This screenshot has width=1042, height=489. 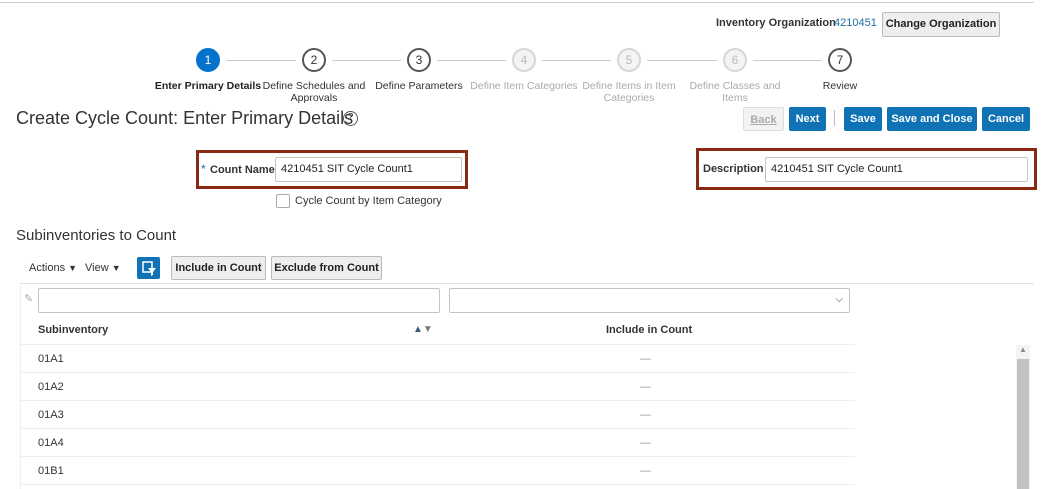 I want to click on train-step-4-label: Define Item Categories, so click(x=524, y=86).